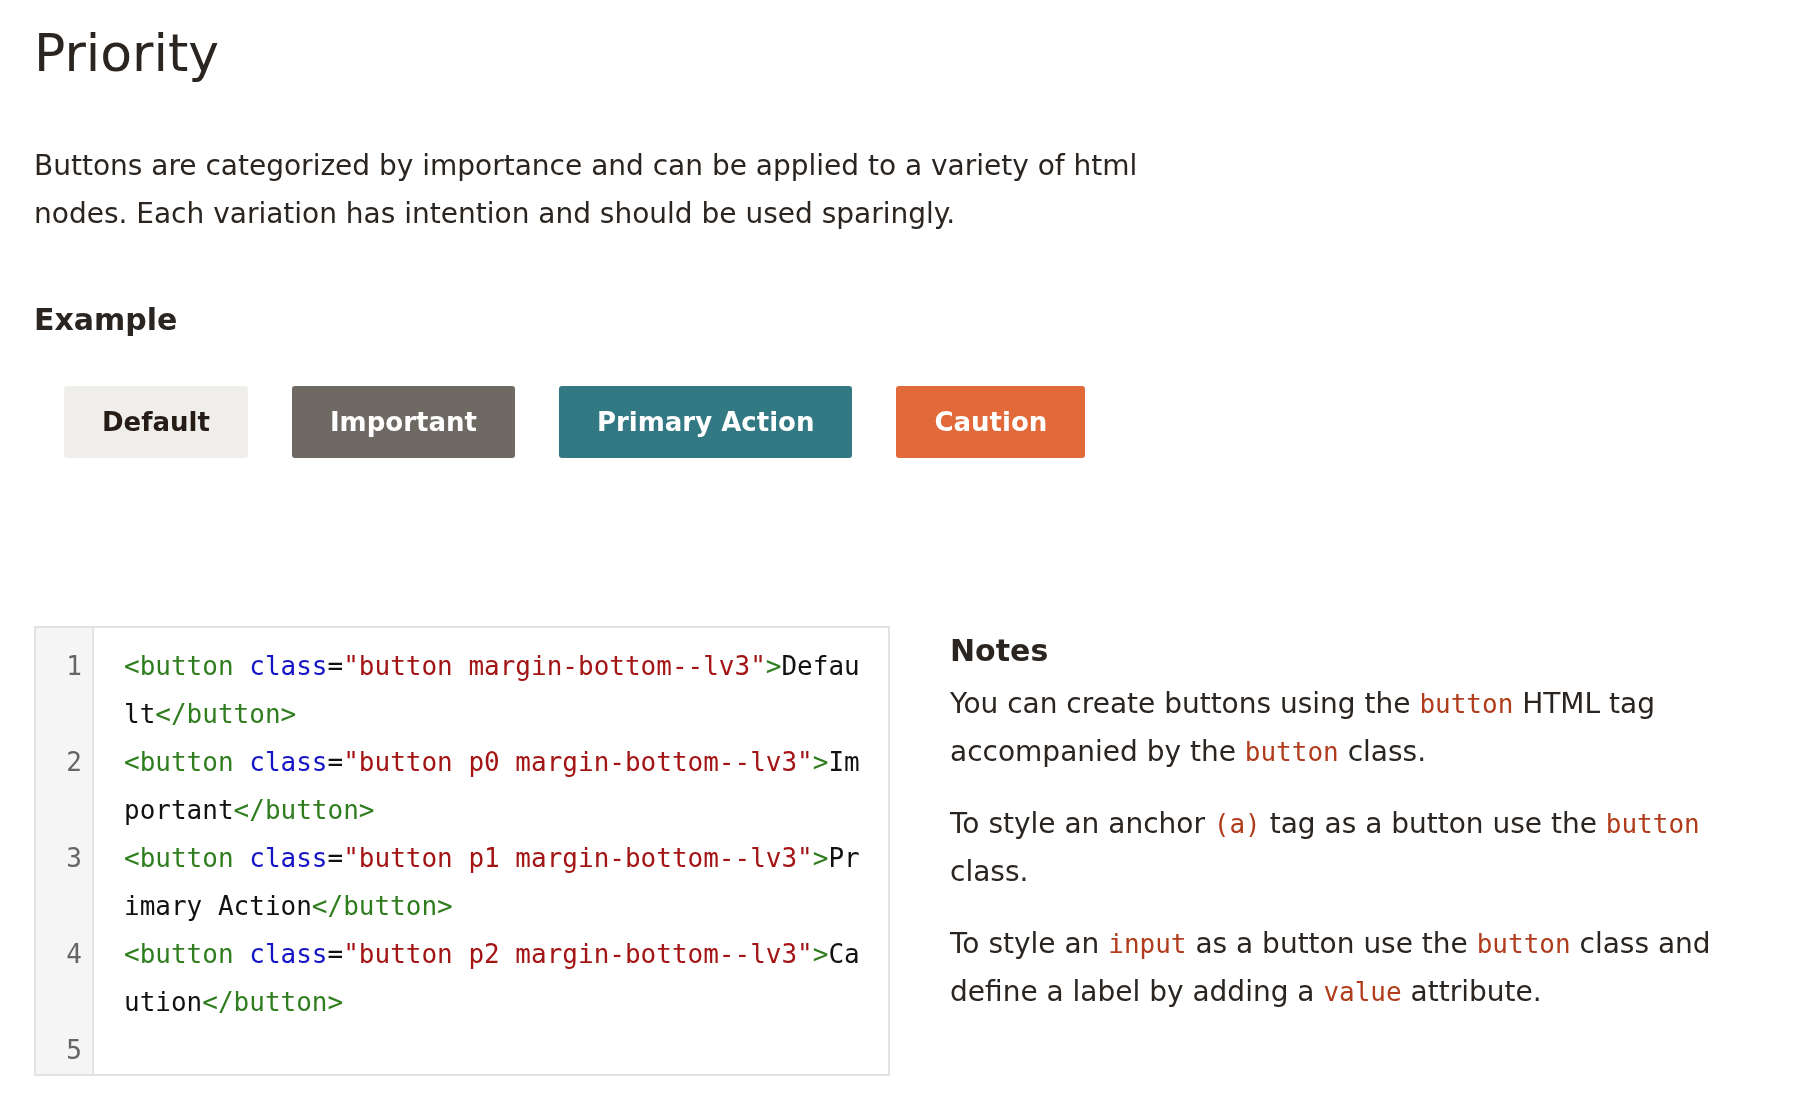 The width and height of the screenshot is (1806, 1098). I want to click on note-paragraph: To style an input as a button use the button class and define a label by adding a value attribute., so click(1331, 968).